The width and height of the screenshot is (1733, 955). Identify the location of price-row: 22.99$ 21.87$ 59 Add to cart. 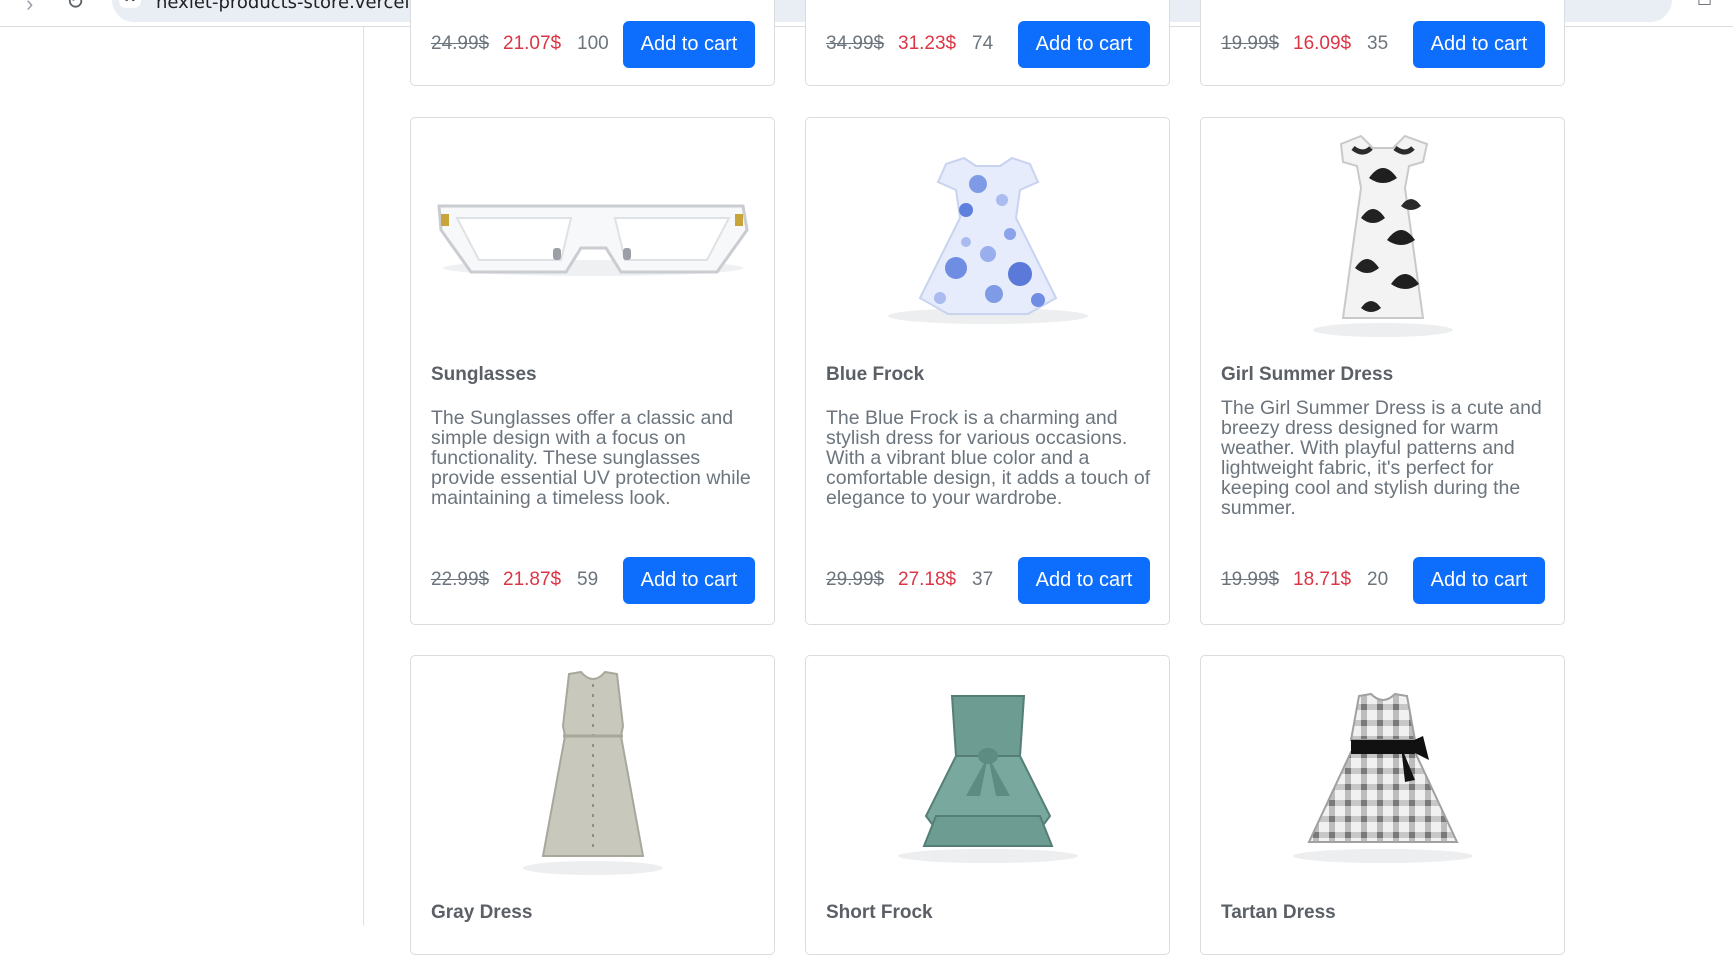
(596, 581).